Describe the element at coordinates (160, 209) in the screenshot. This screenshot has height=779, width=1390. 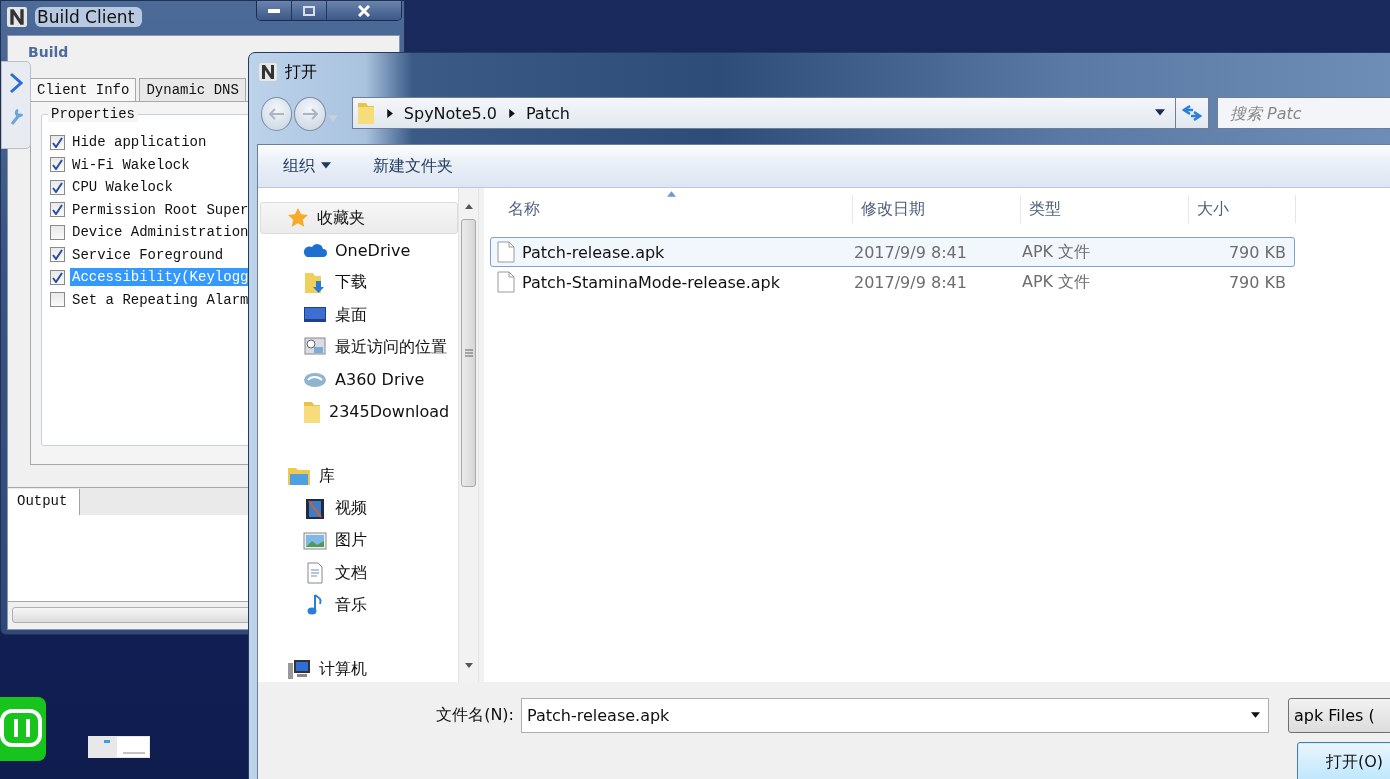
I see `option-label: Permission Root Super` at that location.